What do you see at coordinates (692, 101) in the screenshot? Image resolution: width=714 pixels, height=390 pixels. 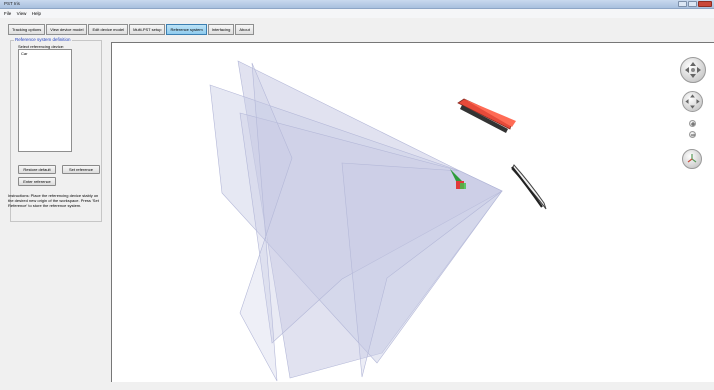 I see `pan-navigation-icon` at bounding box center [692, 101].